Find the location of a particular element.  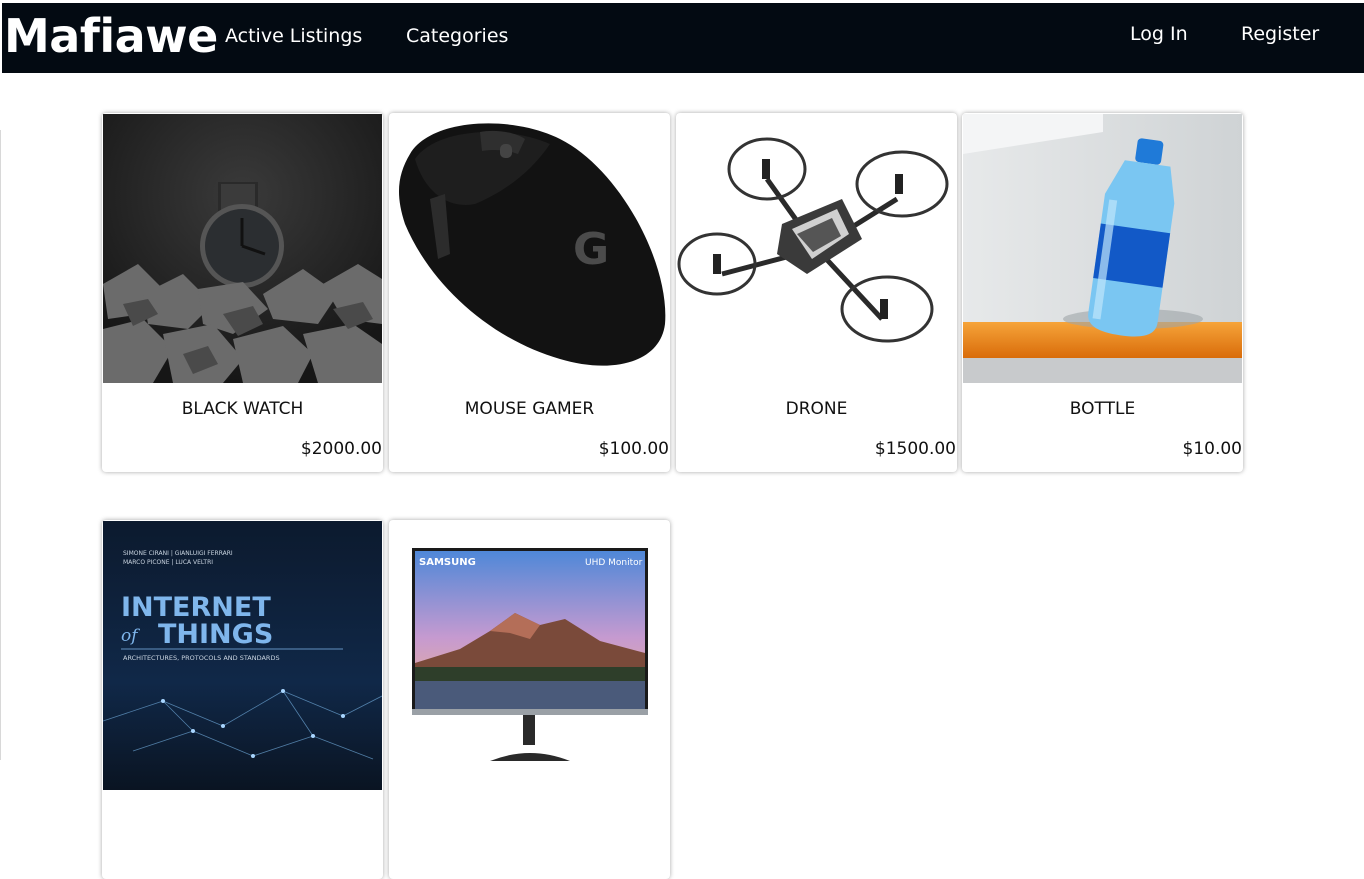

page-border is located at coordinates (0, 445).